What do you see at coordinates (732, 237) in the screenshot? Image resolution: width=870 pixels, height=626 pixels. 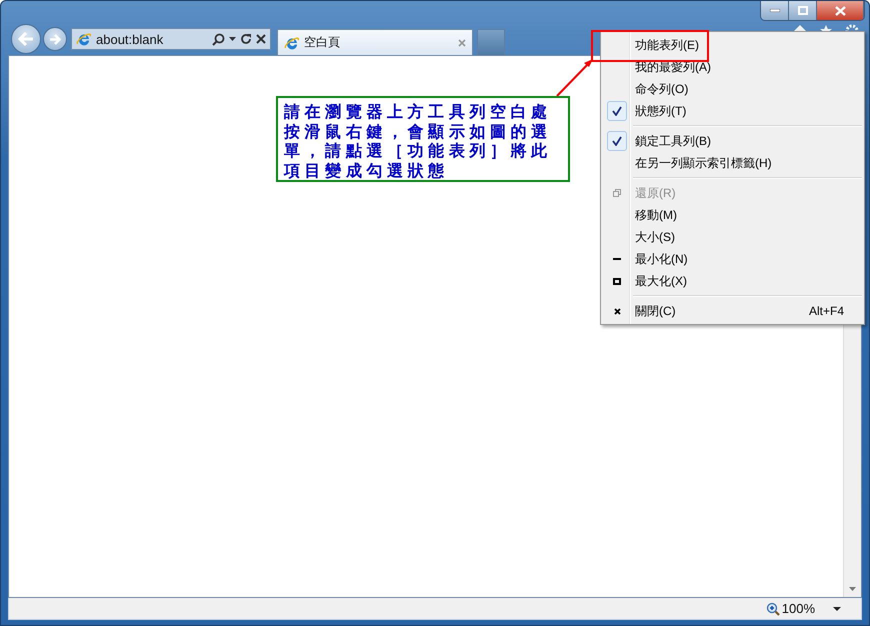 I see `menu-item: 大小(S)` at bounding box center [732, 237].